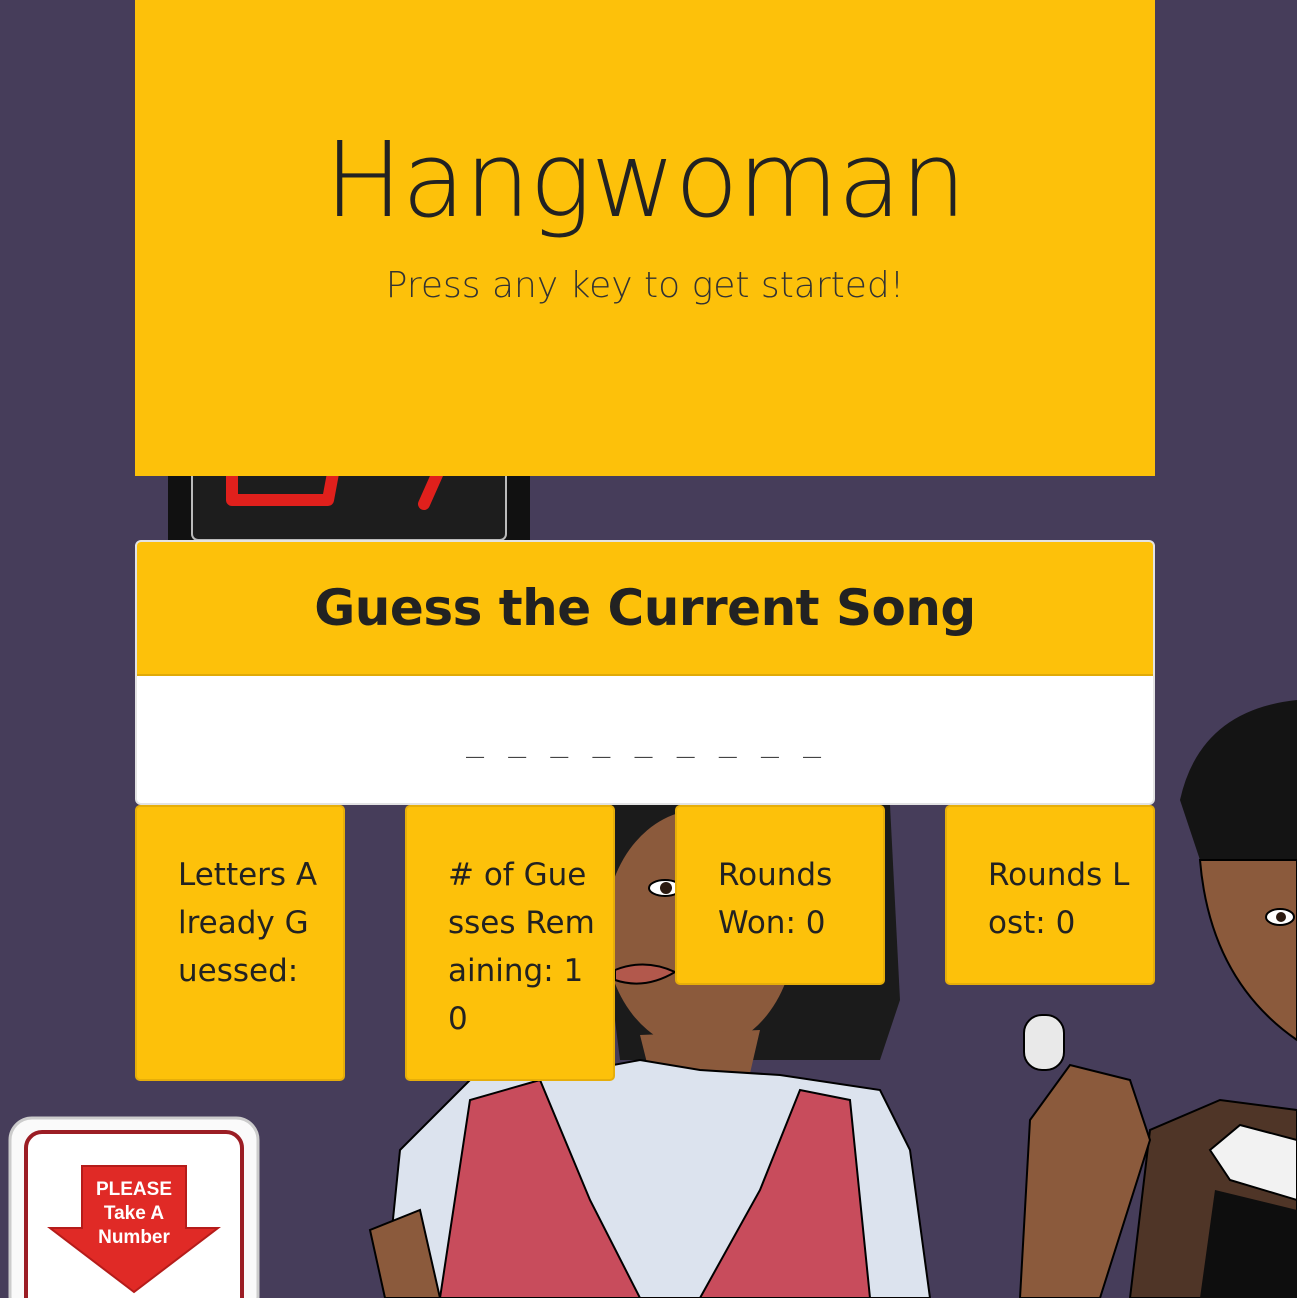  I want to click on song-card-title: Guess the Current Song, so click(645, 608).